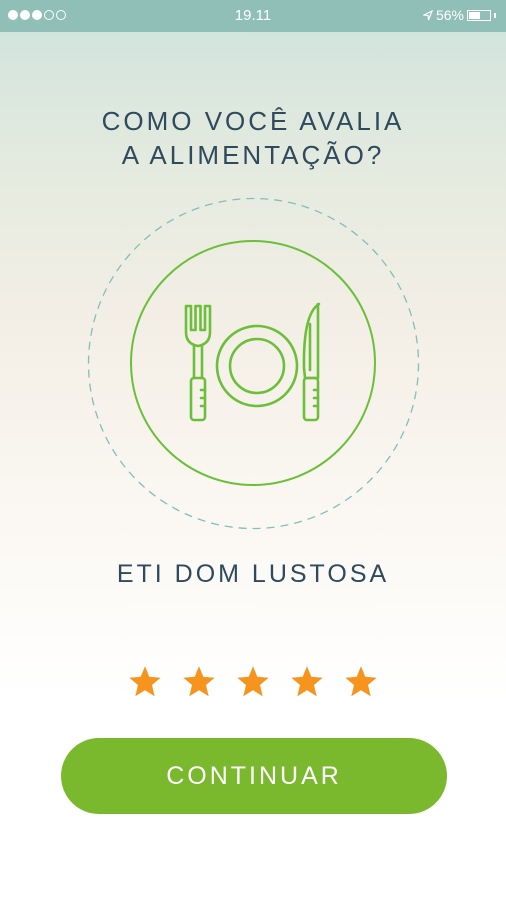  Describe the element at coordinates (253, 138) in the screenshot. I see `question-title: COMO VOCÊ AVALIA A ALIMENTAÇÃO?` at that location.